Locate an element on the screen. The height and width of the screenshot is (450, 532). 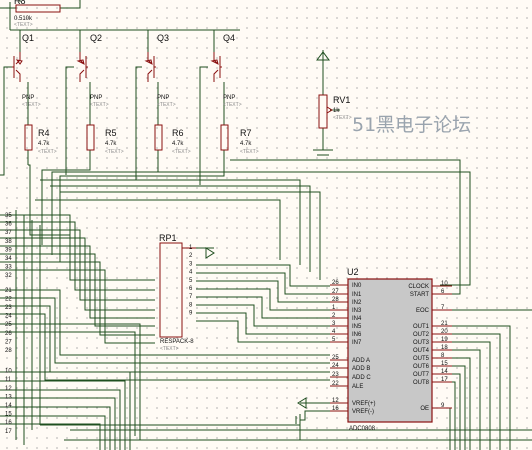
left-net-number: 14 is located at coordinates (8, 406).